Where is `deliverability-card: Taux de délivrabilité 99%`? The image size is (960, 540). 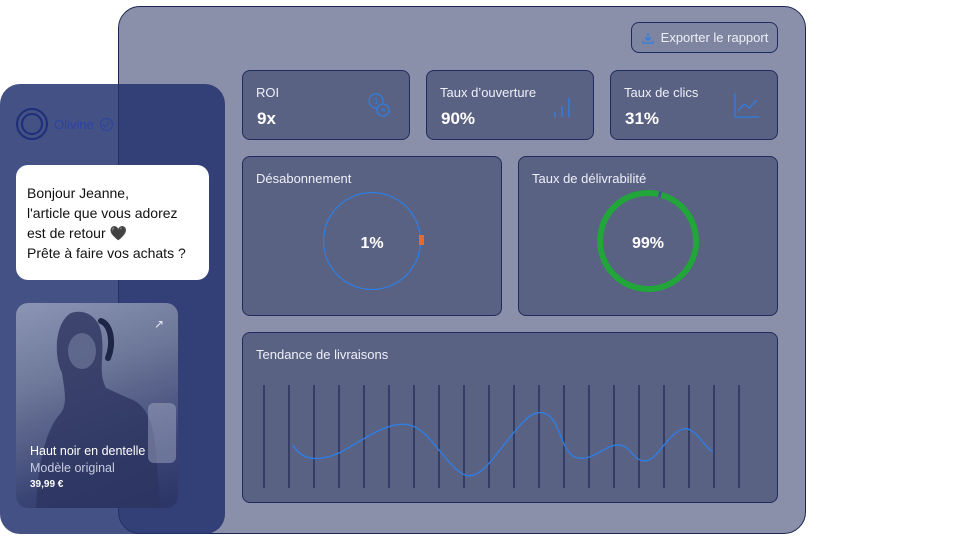
deliverability-card: Taux de délivrabilité 99% is located at coordinates (648, 236).